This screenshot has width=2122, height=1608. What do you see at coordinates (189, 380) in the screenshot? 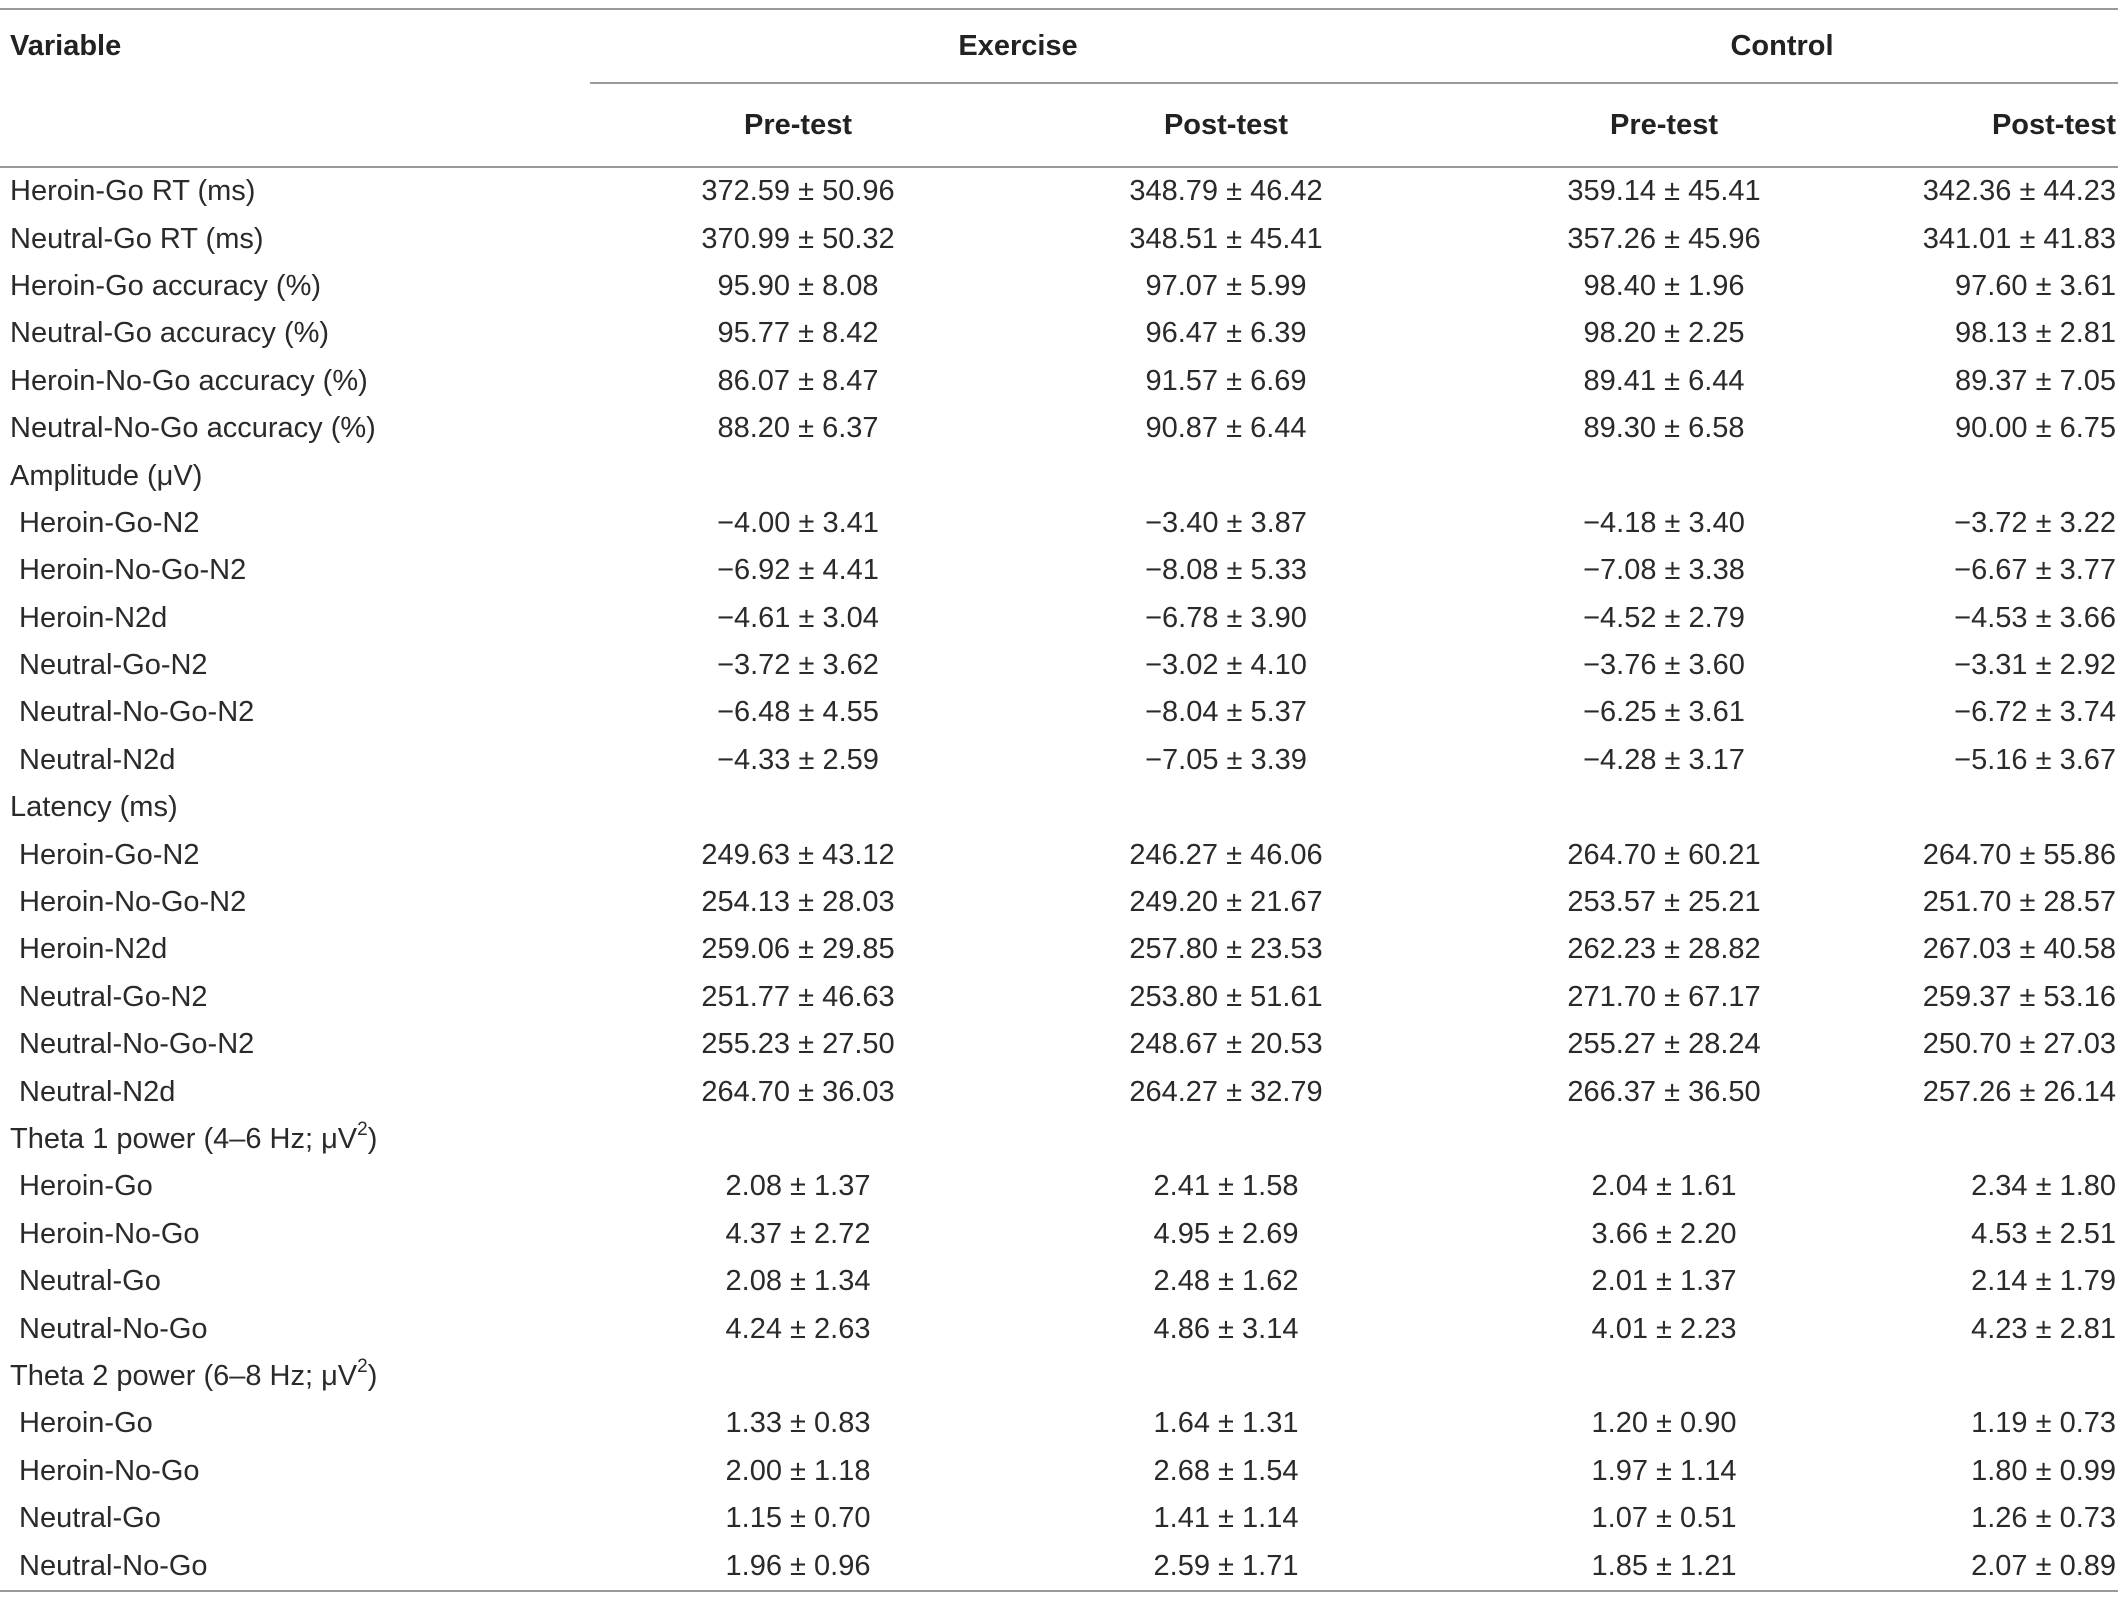
I see `row-label: Heroin-No-Go accuracy (%)` at bounding box center [189, 380].